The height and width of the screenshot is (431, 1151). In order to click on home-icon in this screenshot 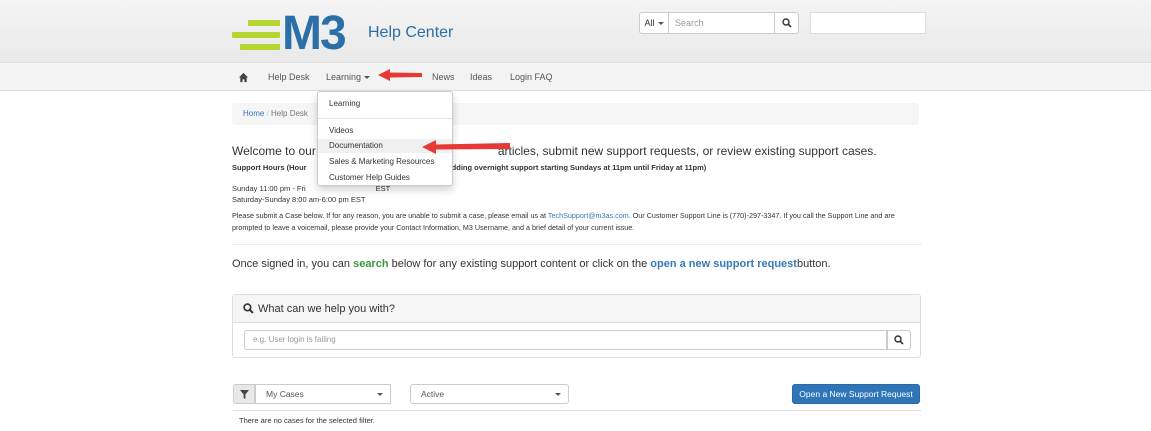, I will do `click(243, 77)`.